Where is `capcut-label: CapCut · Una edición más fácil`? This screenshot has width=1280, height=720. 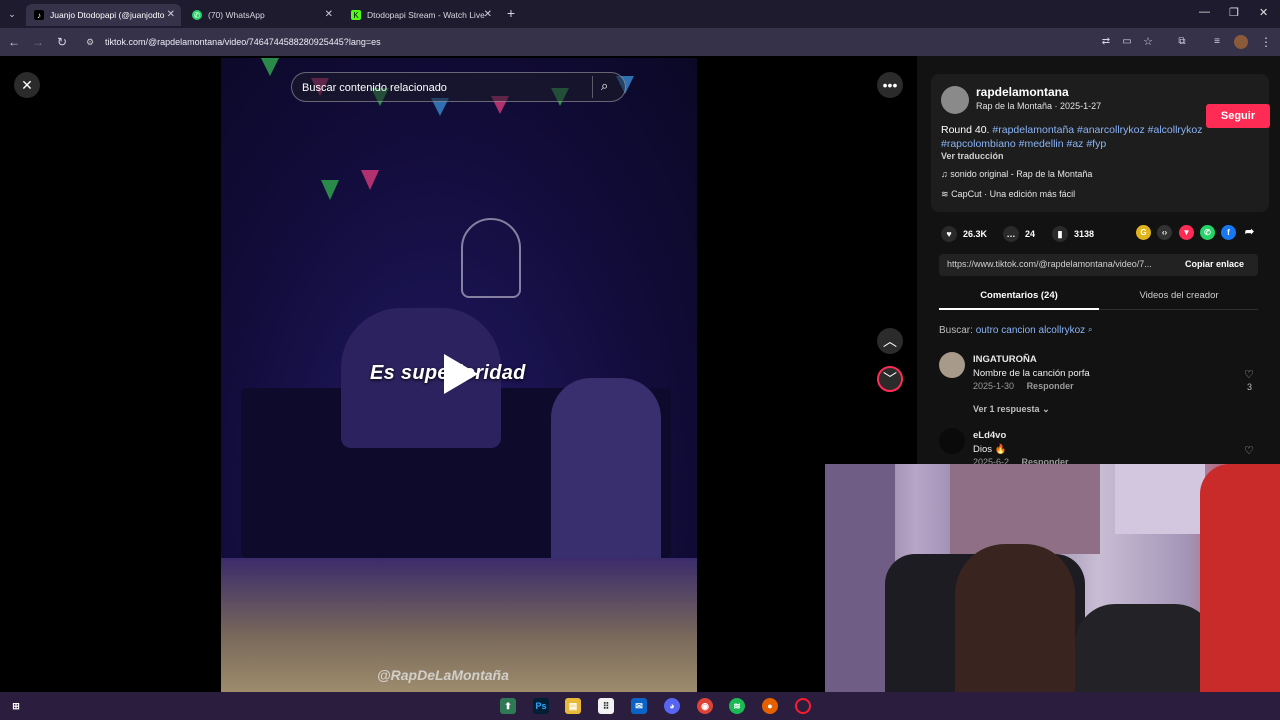 capcut-label: CapCut · Una edición más fácil is located at coordinates (1013, 194).